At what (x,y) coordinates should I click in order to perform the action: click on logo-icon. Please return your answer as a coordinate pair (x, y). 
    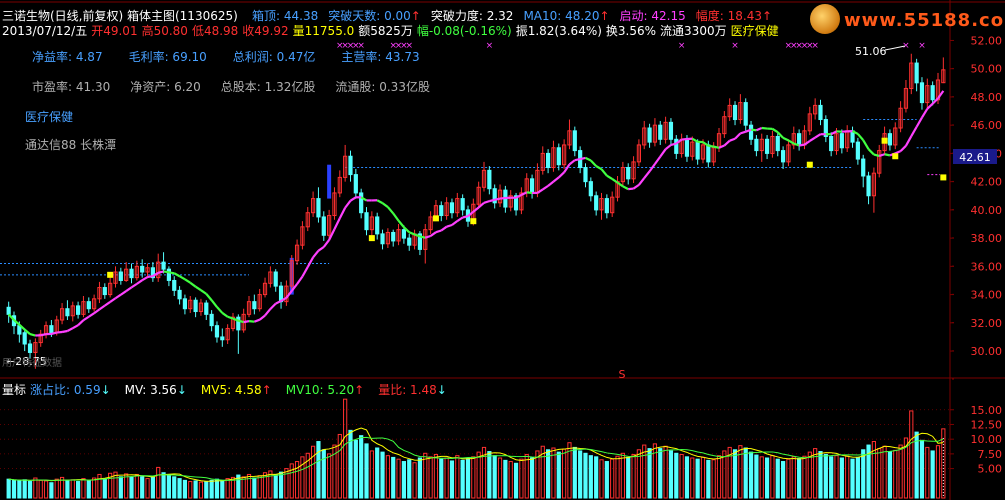
    Looking at the image, I should click on (825, 19).